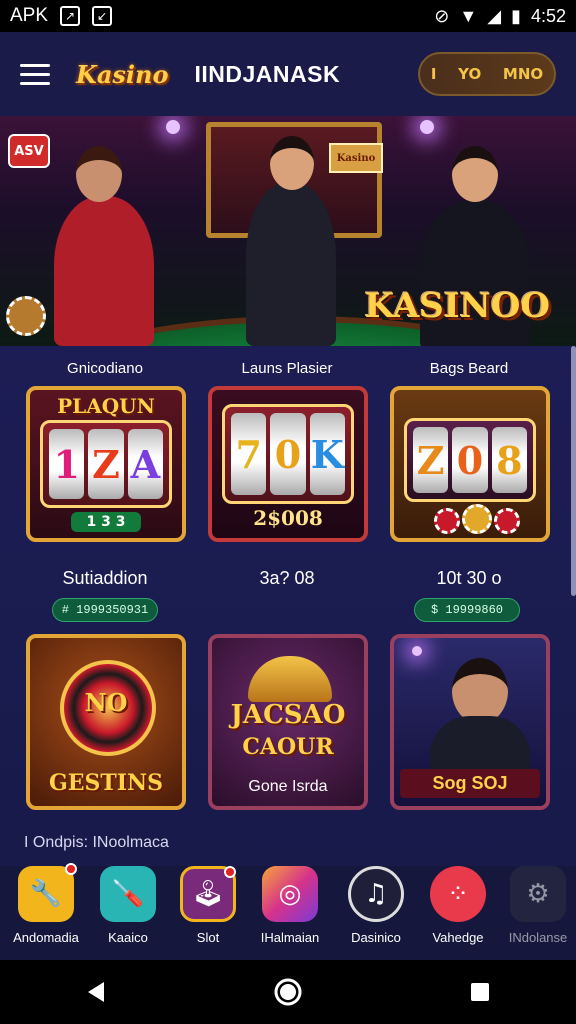 The height and width of the screenshot is (1024, 576). I want to click on slot-game-tile: PLAQUN 1 Z A 1 3 3, so click(106, 464).